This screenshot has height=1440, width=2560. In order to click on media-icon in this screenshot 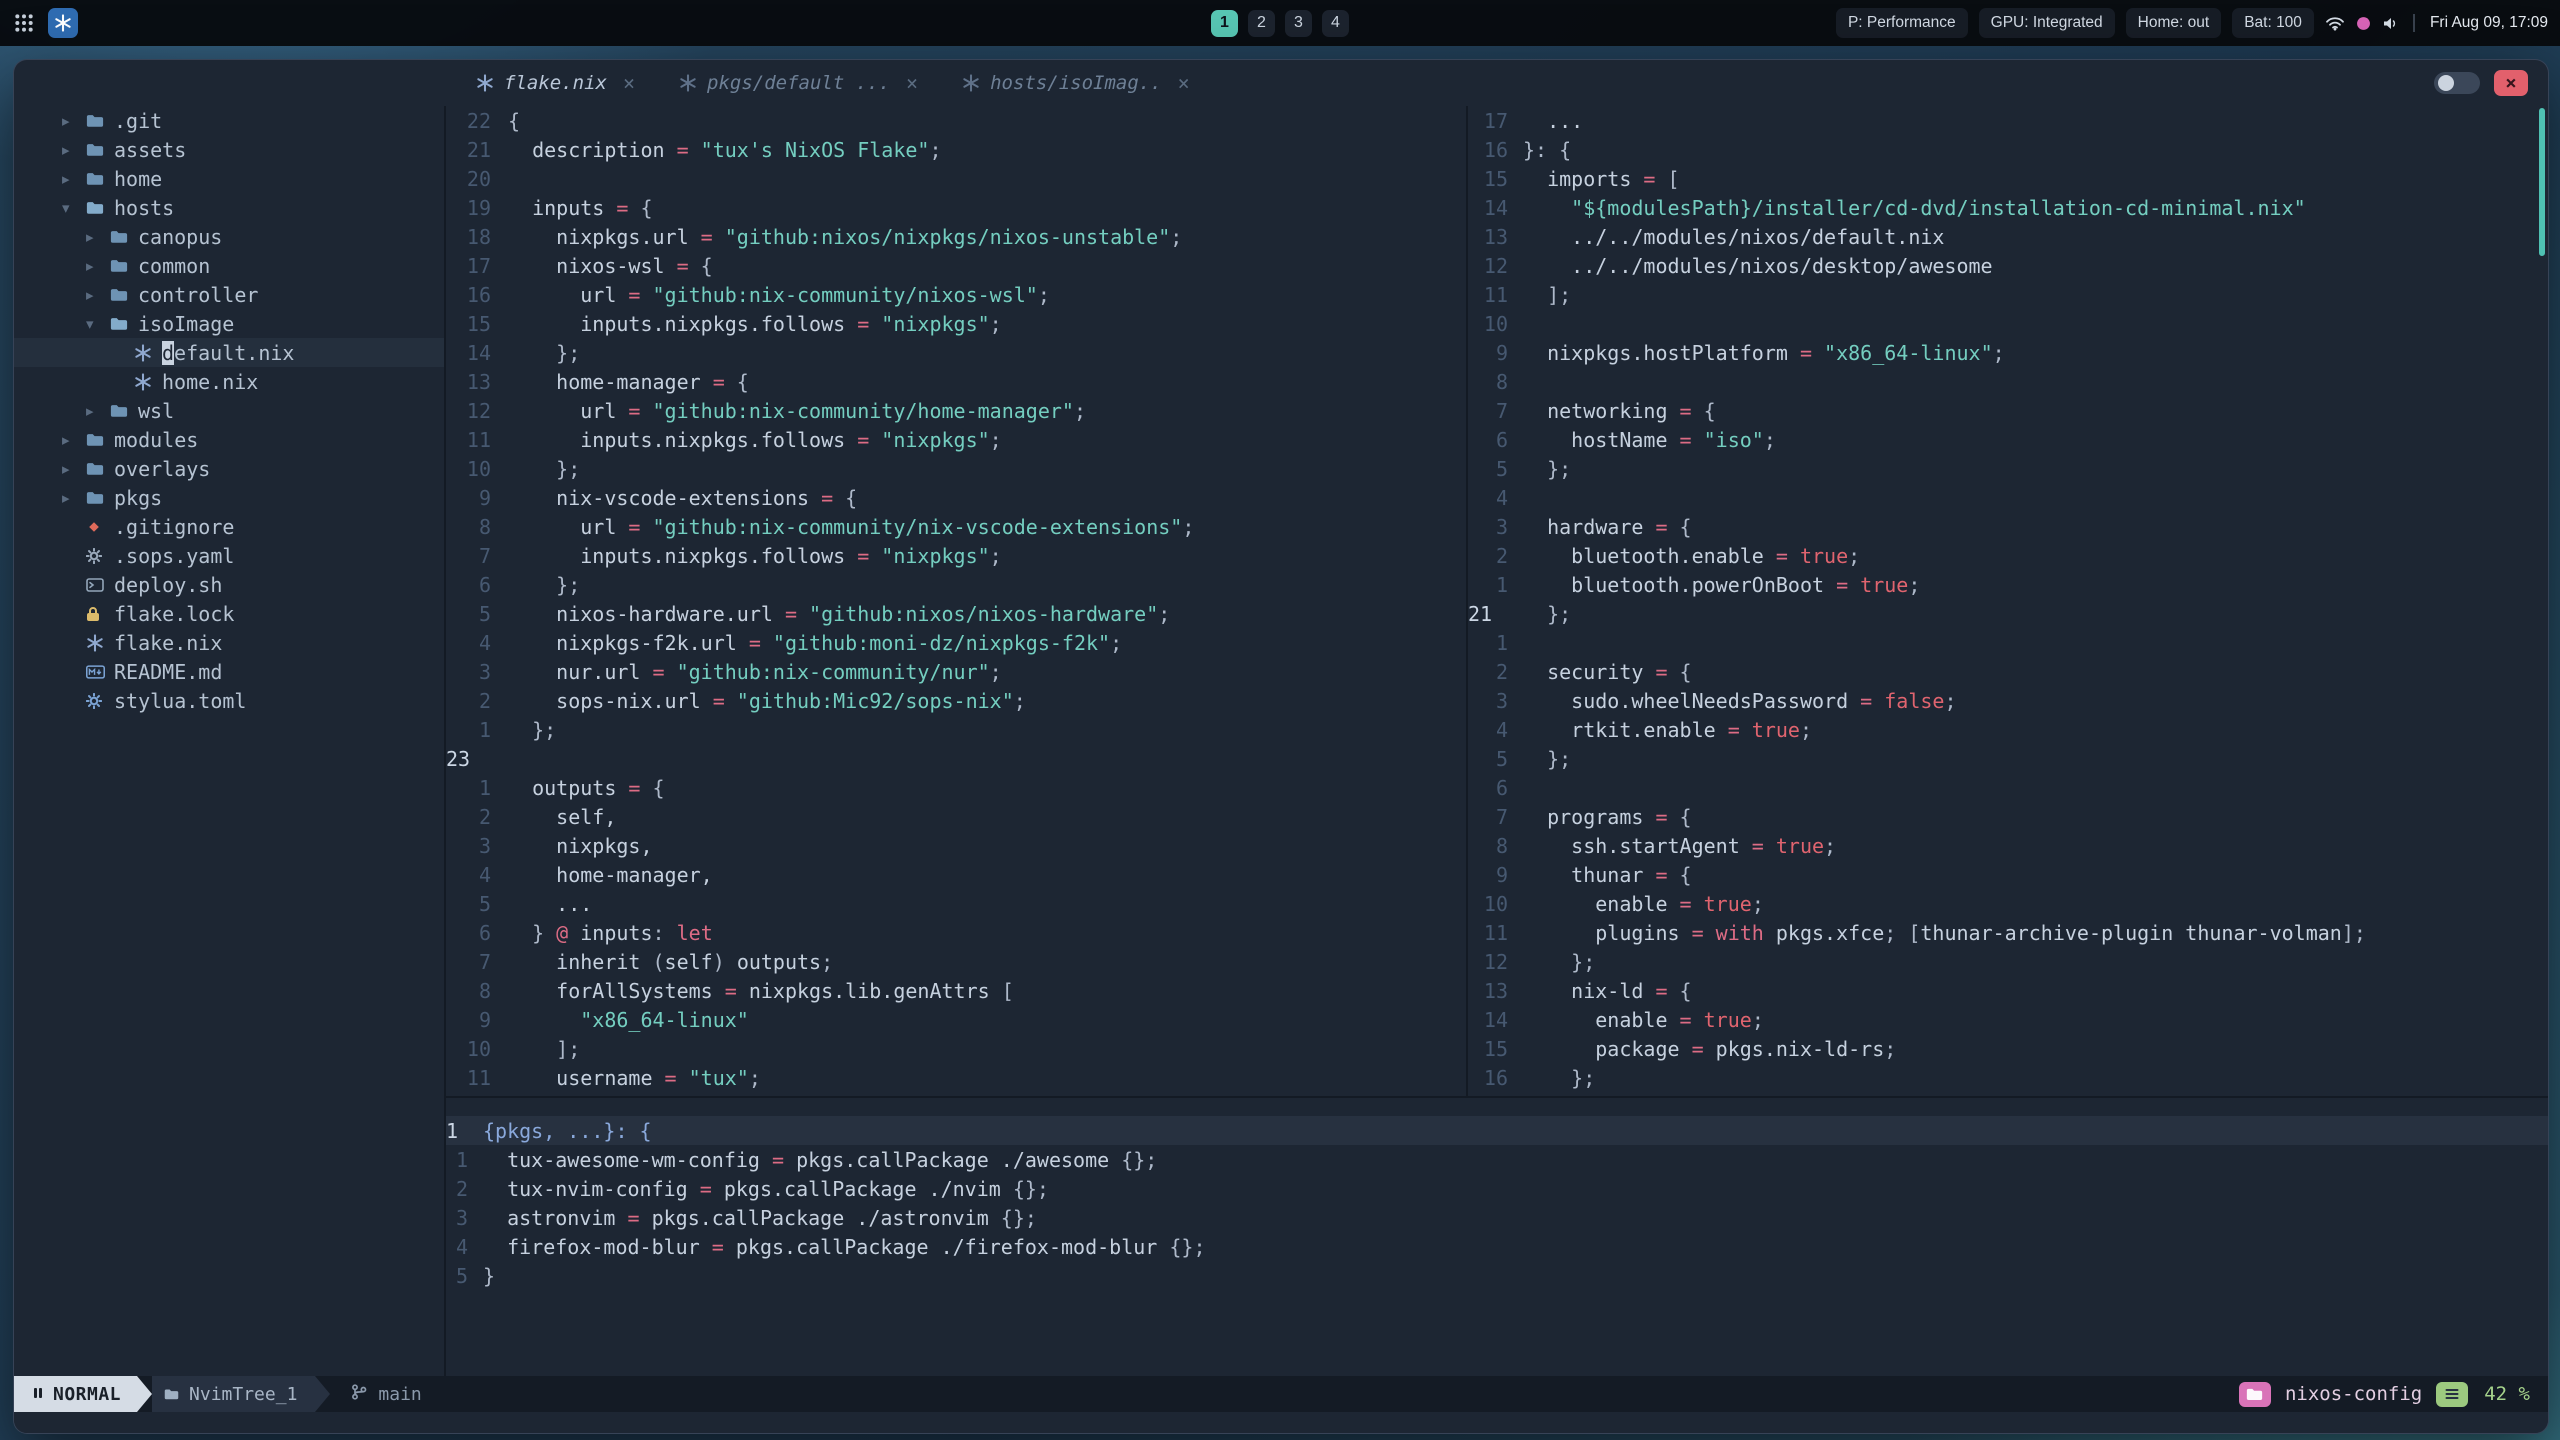, I will do `click(2363, 23)`.